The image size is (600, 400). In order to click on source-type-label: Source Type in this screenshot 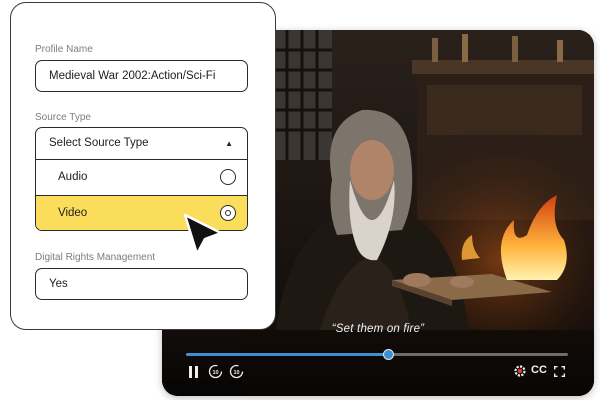, I will do `click(63, 117)`.